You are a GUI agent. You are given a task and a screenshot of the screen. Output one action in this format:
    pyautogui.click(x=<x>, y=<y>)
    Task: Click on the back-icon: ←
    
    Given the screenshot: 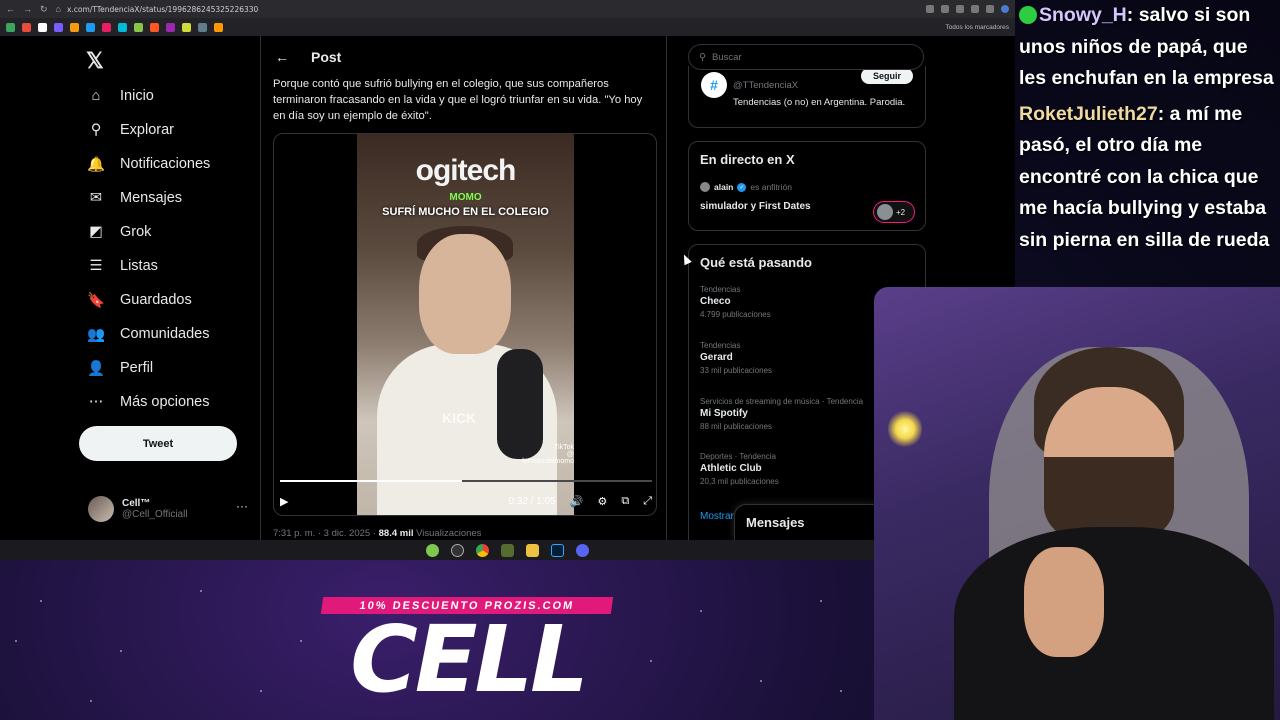 What is the action you would take?
    pyautogui.click(x=10, y=9)
    